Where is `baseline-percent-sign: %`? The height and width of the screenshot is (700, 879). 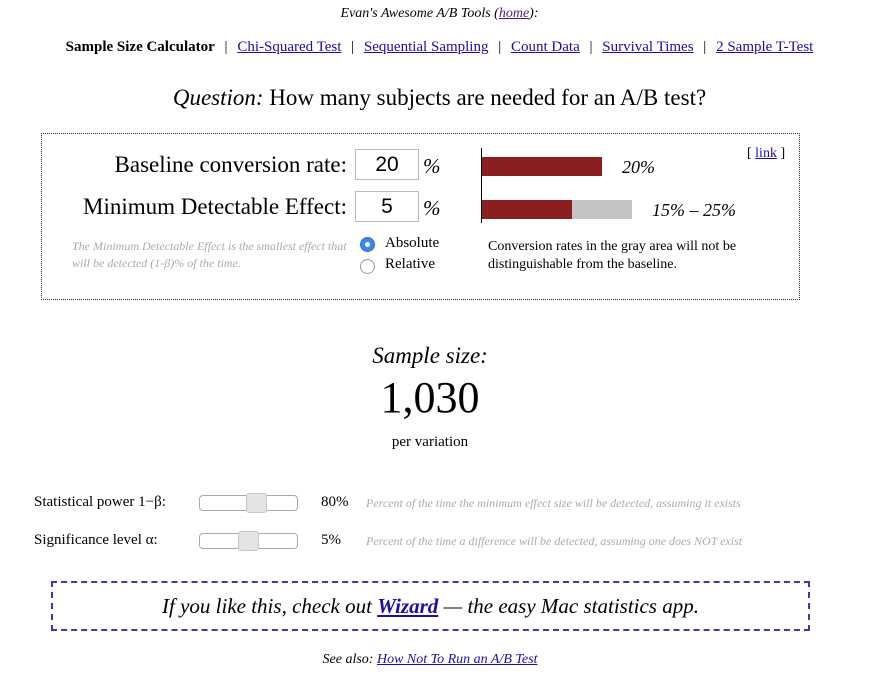 baseline-percent-sign: % is located at coordinates (432, 166).